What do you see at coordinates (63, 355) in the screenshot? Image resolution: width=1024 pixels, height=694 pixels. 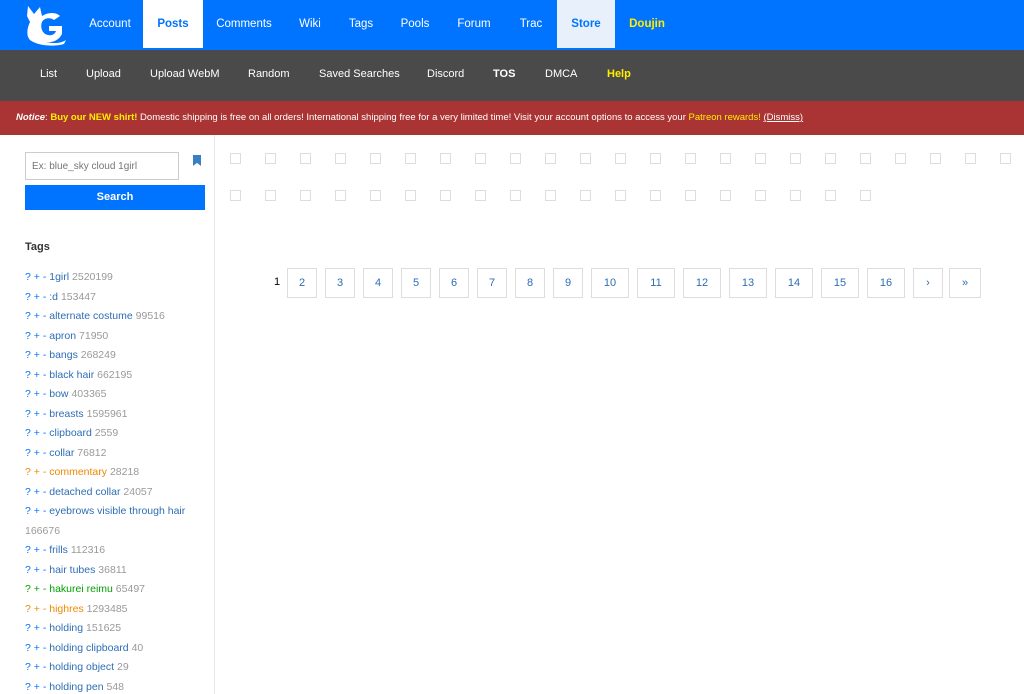 I see `tag-name: bangs` at bounding box center [63, 355].